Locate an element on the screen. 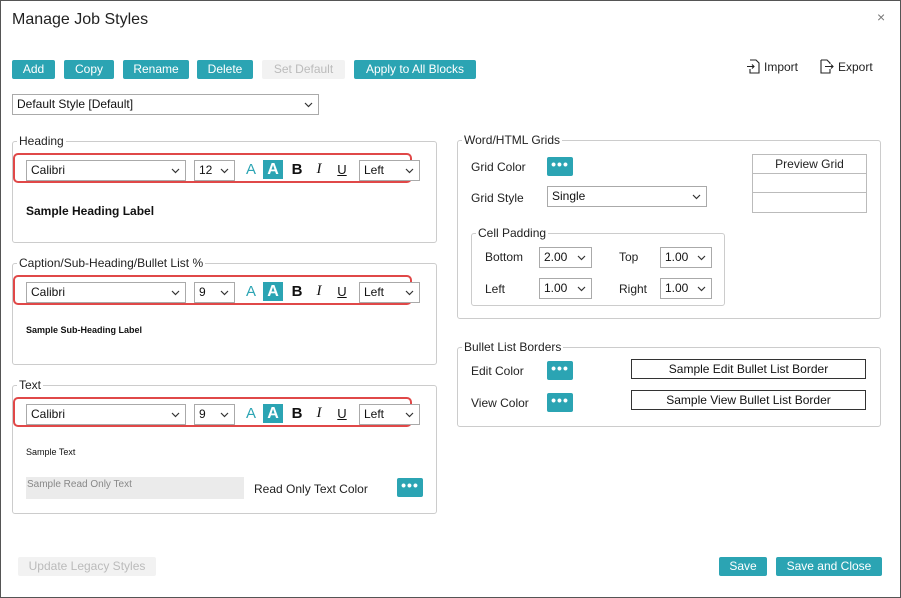  heading-underline-button: U is located at coordinates (342, 169).